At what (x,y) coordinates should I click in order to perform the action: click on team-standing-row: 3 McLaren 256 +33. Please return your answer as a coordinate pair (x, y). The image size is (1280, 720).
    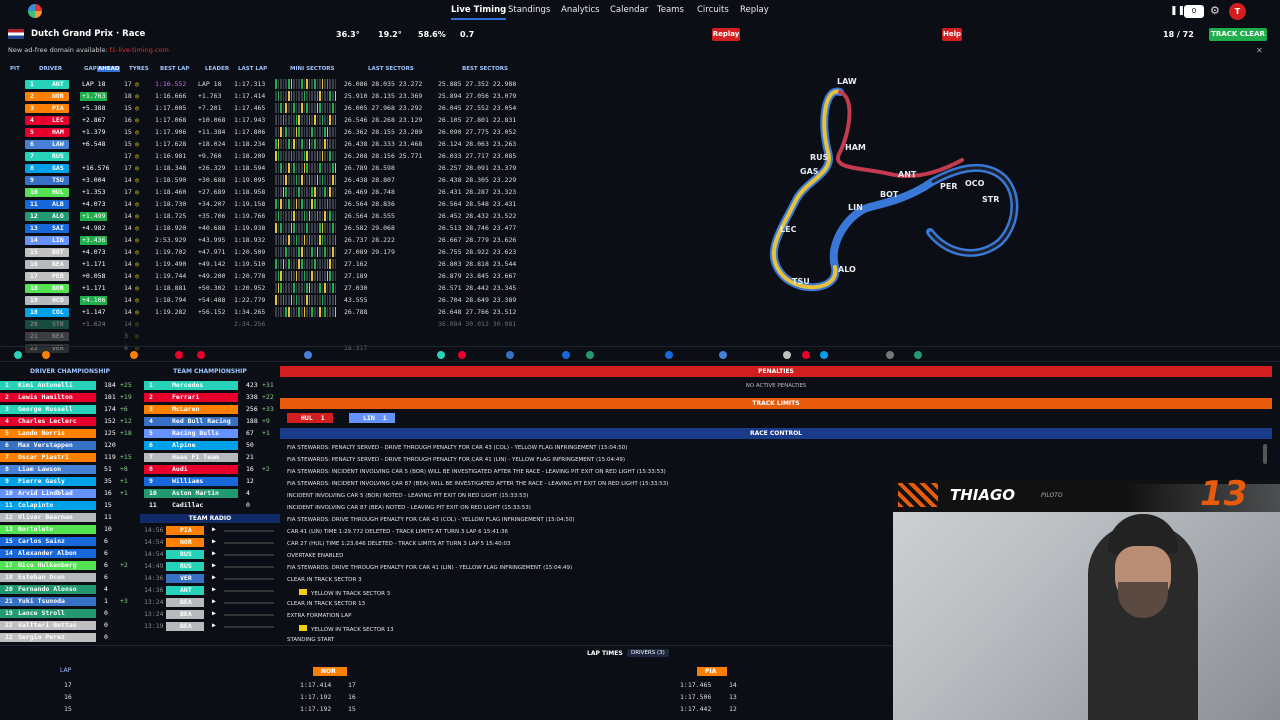
    Looking at the image, I should click on (211, 409).